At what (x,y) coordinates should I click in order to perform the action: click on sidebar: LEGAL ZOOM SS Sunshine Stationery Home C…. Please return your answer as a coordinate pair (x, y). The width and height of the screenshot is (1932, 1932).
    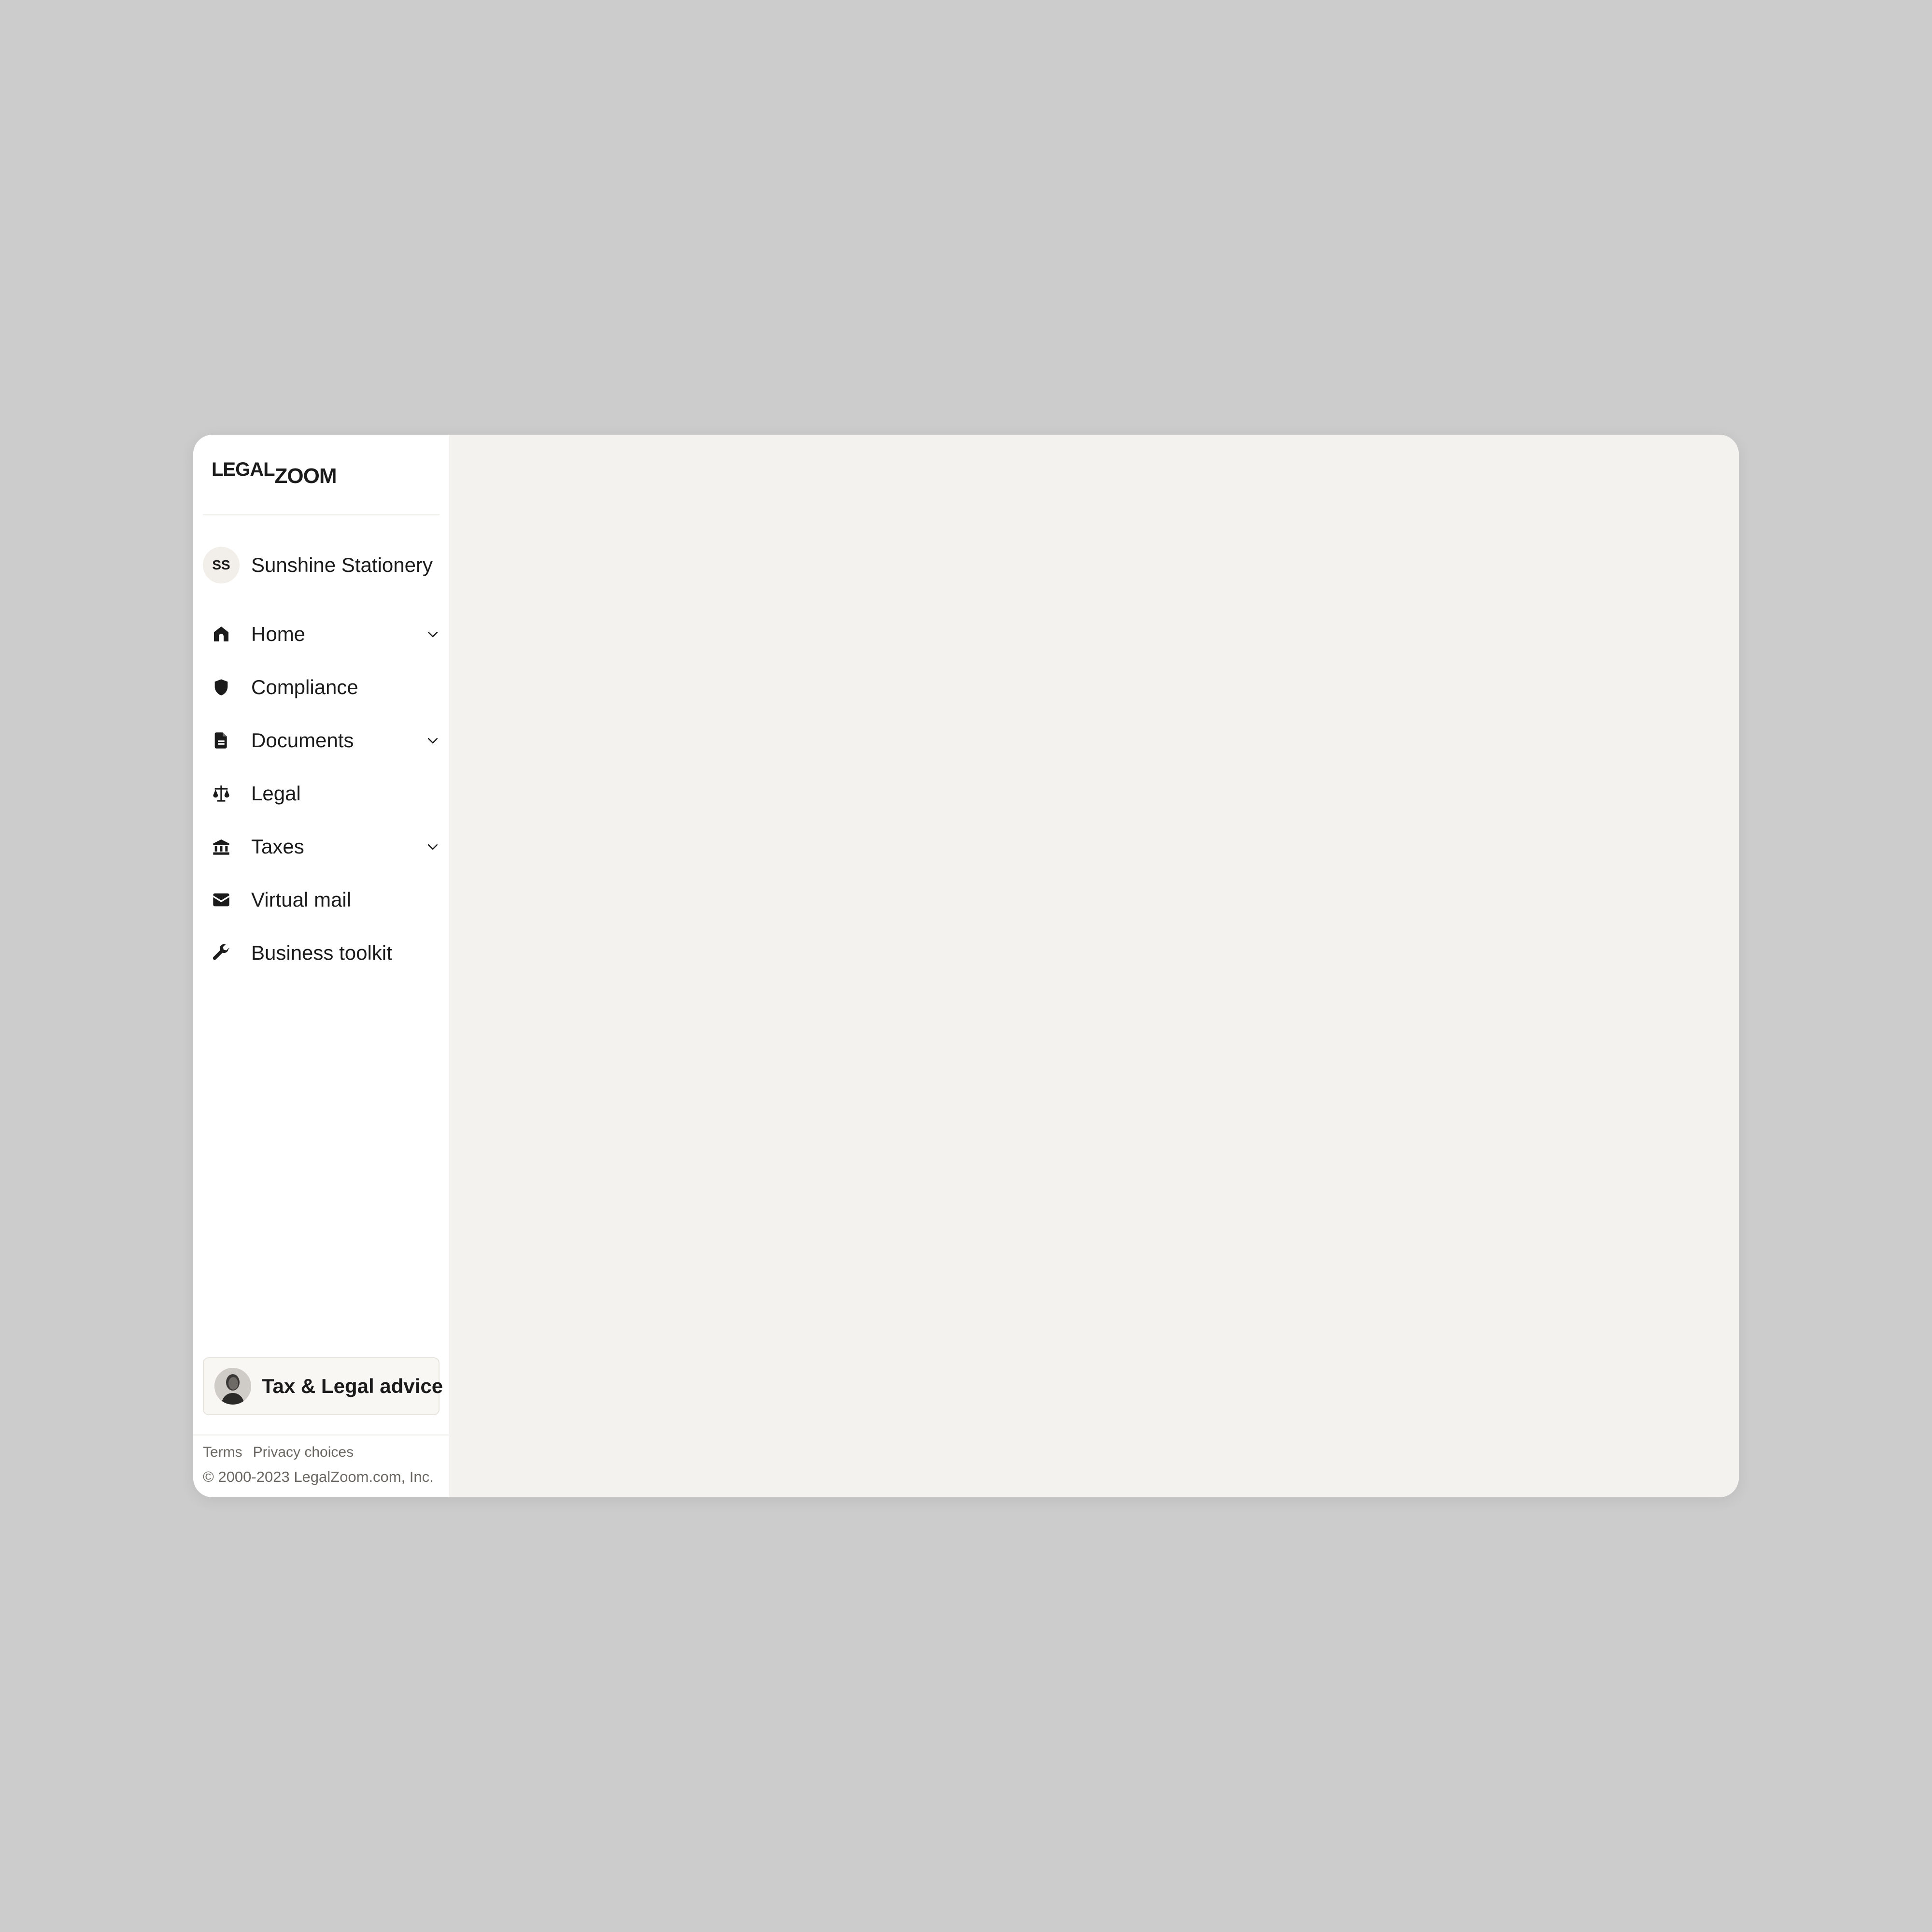
    Looking at the image, I should click on (321, 966).